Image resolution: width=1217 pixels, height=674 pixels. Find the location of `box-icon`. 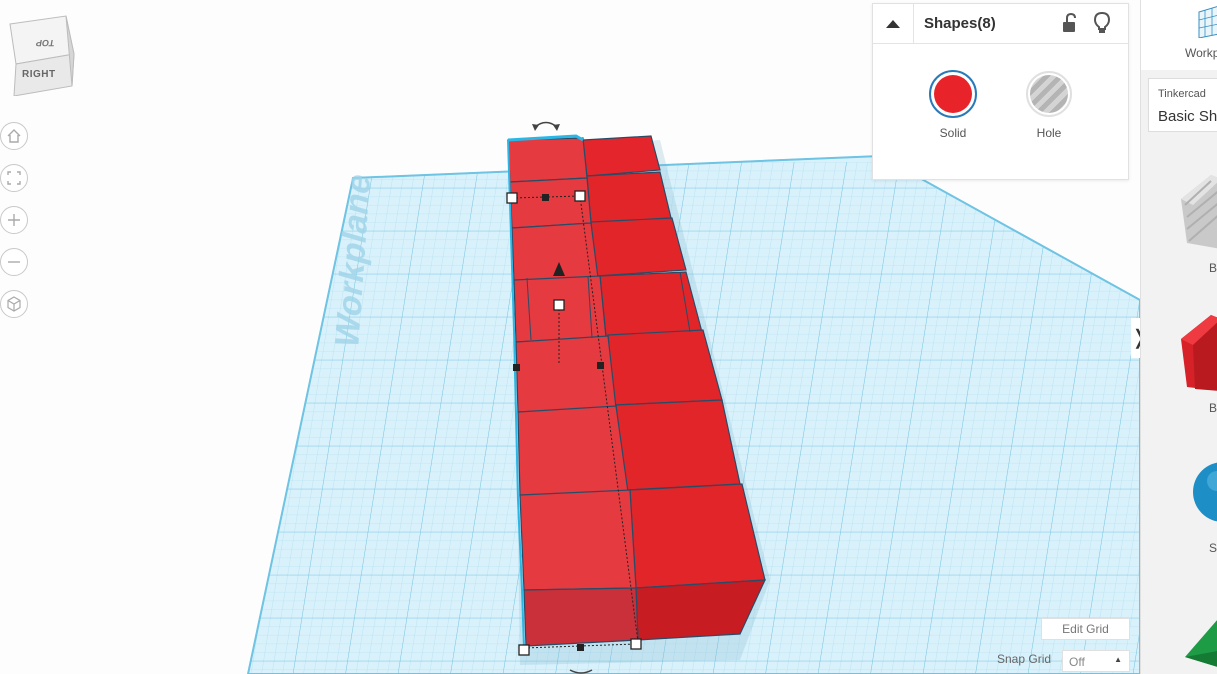

box-icon is located at coordinates (1199, 353).